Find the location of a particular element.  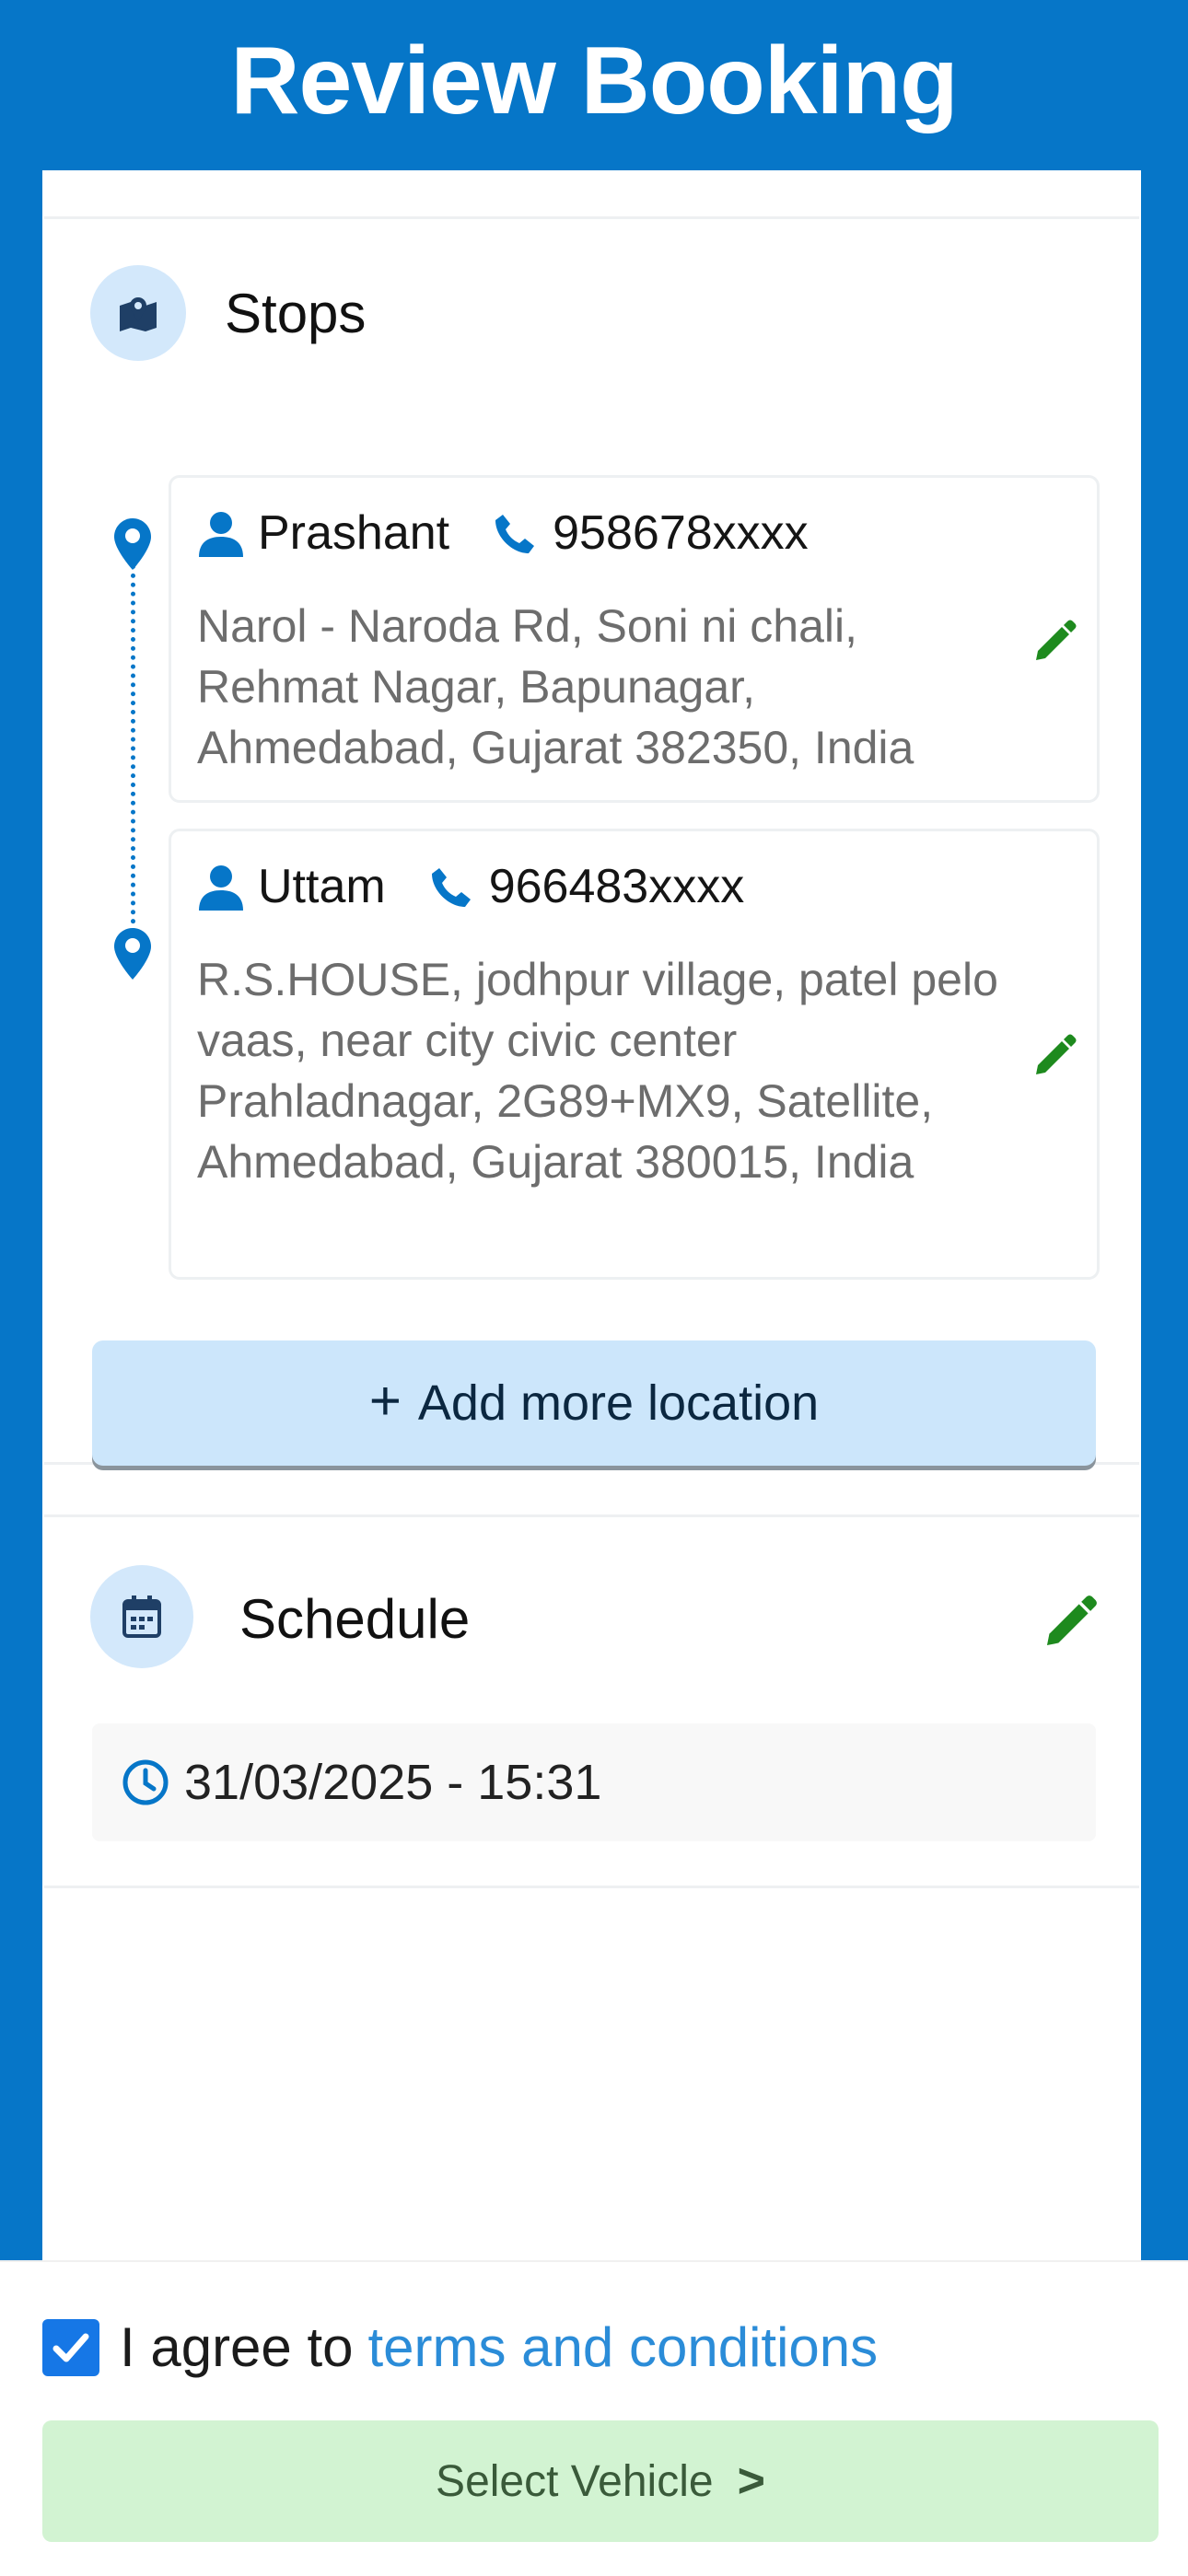

contact-phone: 966483xxxx is located at coordinates (616, 886).